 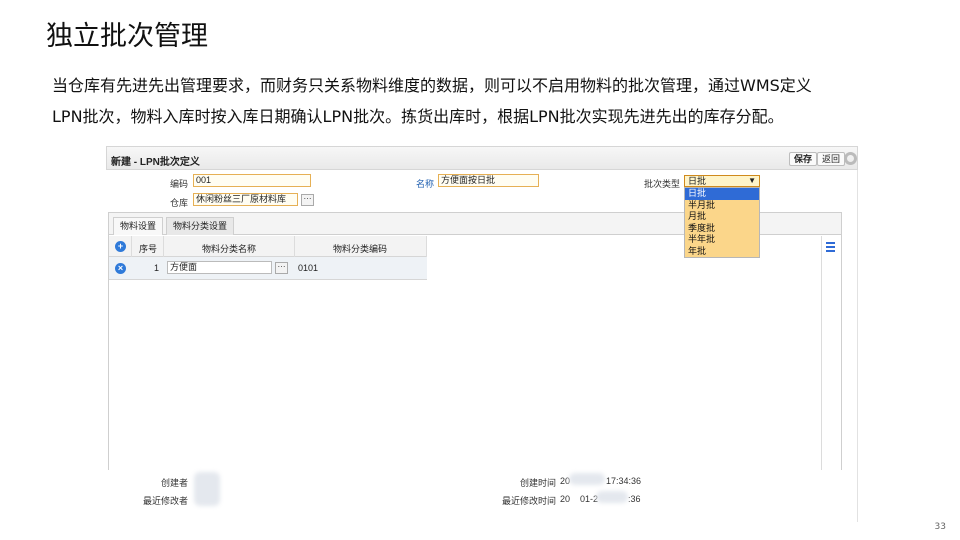 What do you see at coordinates (831, 159) in the screenshot?
I see `back-button: 返回` at bounding box center [831, 159].